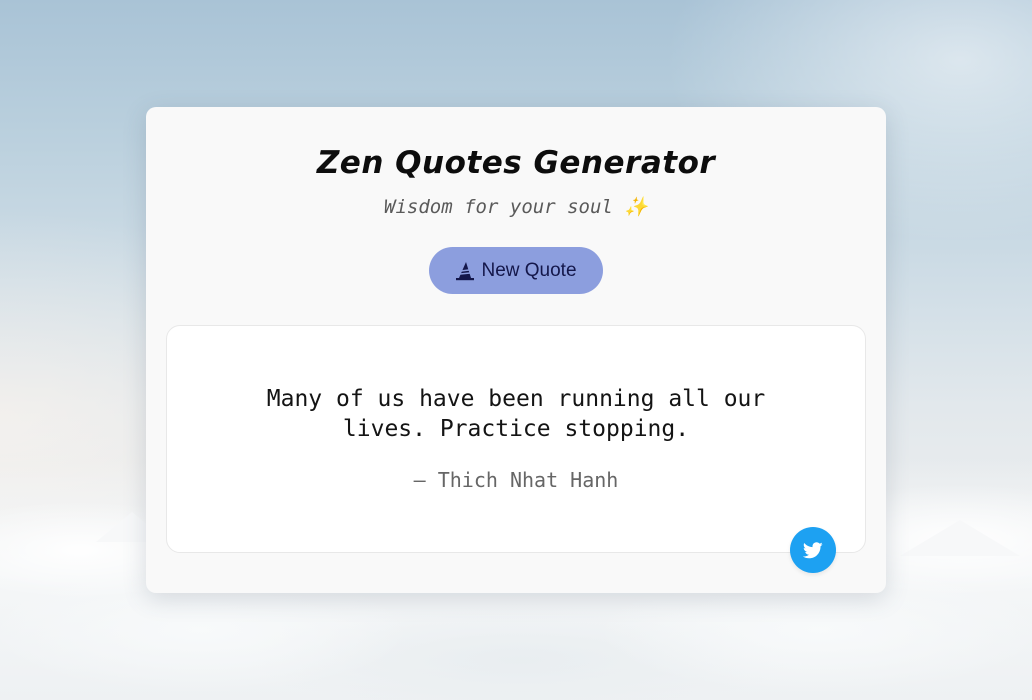 Image resolution: width=1032 pixels, height=700 pixels. What do you see at coordinates (516, 207) in the screenshot?
I see `page-subtitle: Wisdom for your soul ✨` at bounding box center [516, 207].